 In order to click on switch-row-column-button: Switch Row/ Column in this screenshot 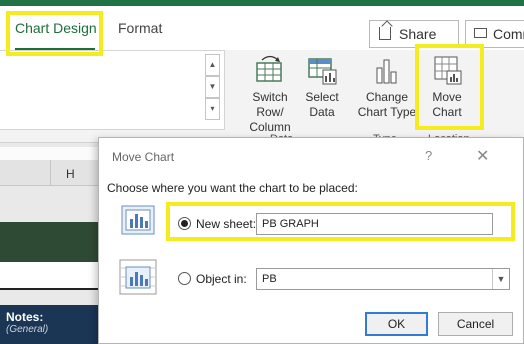, I will do `click(270, 94)`.